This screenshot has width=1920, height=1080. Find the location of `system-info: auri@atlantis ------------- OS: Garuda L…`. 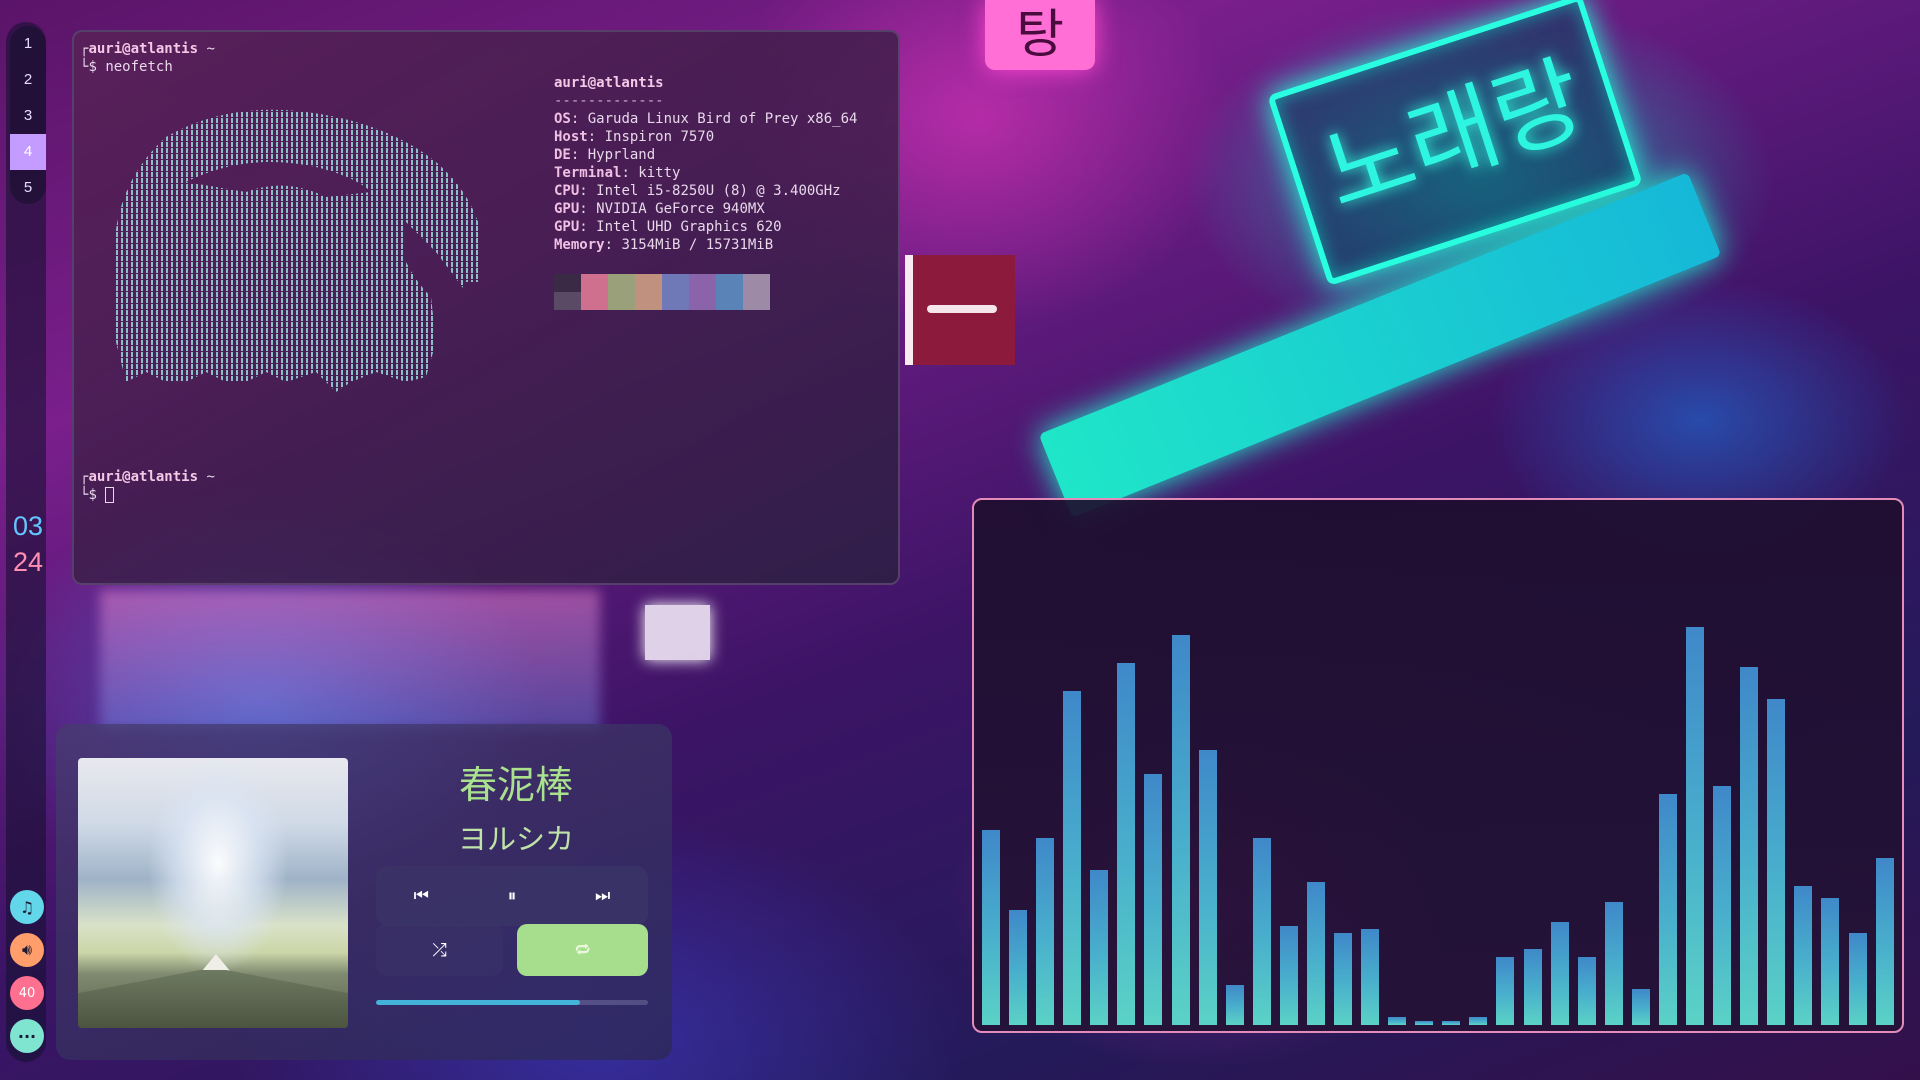

system-info: auri@atlantis ------------- OS: Garuda L… is located at coordinates (705, 164).